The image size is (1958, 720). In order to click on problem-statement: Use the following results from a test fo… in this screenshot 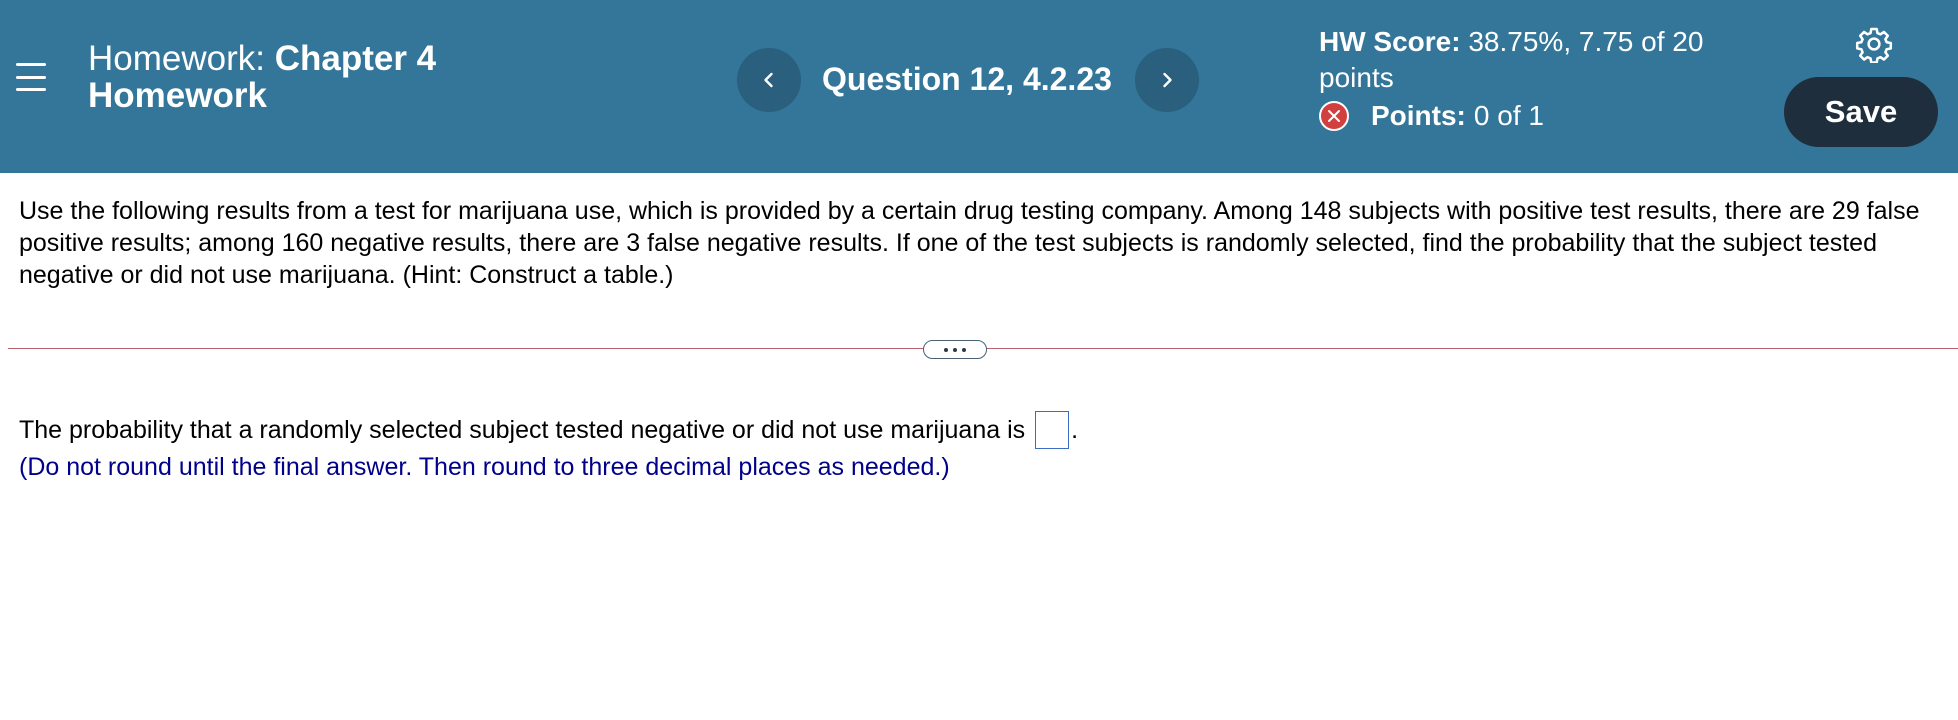, I will do `click(969, 243)`.